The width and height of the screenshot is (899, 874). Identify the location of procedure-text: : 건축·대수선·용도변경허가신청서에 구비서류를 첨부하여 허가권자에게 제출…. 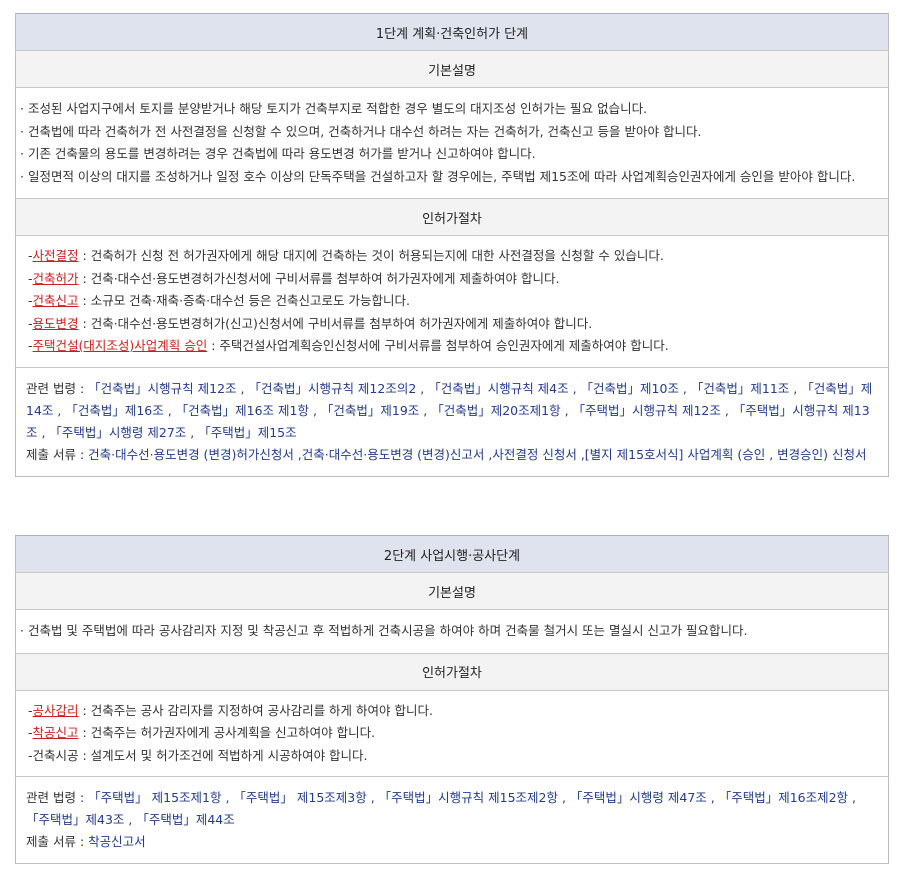
(319, 278).